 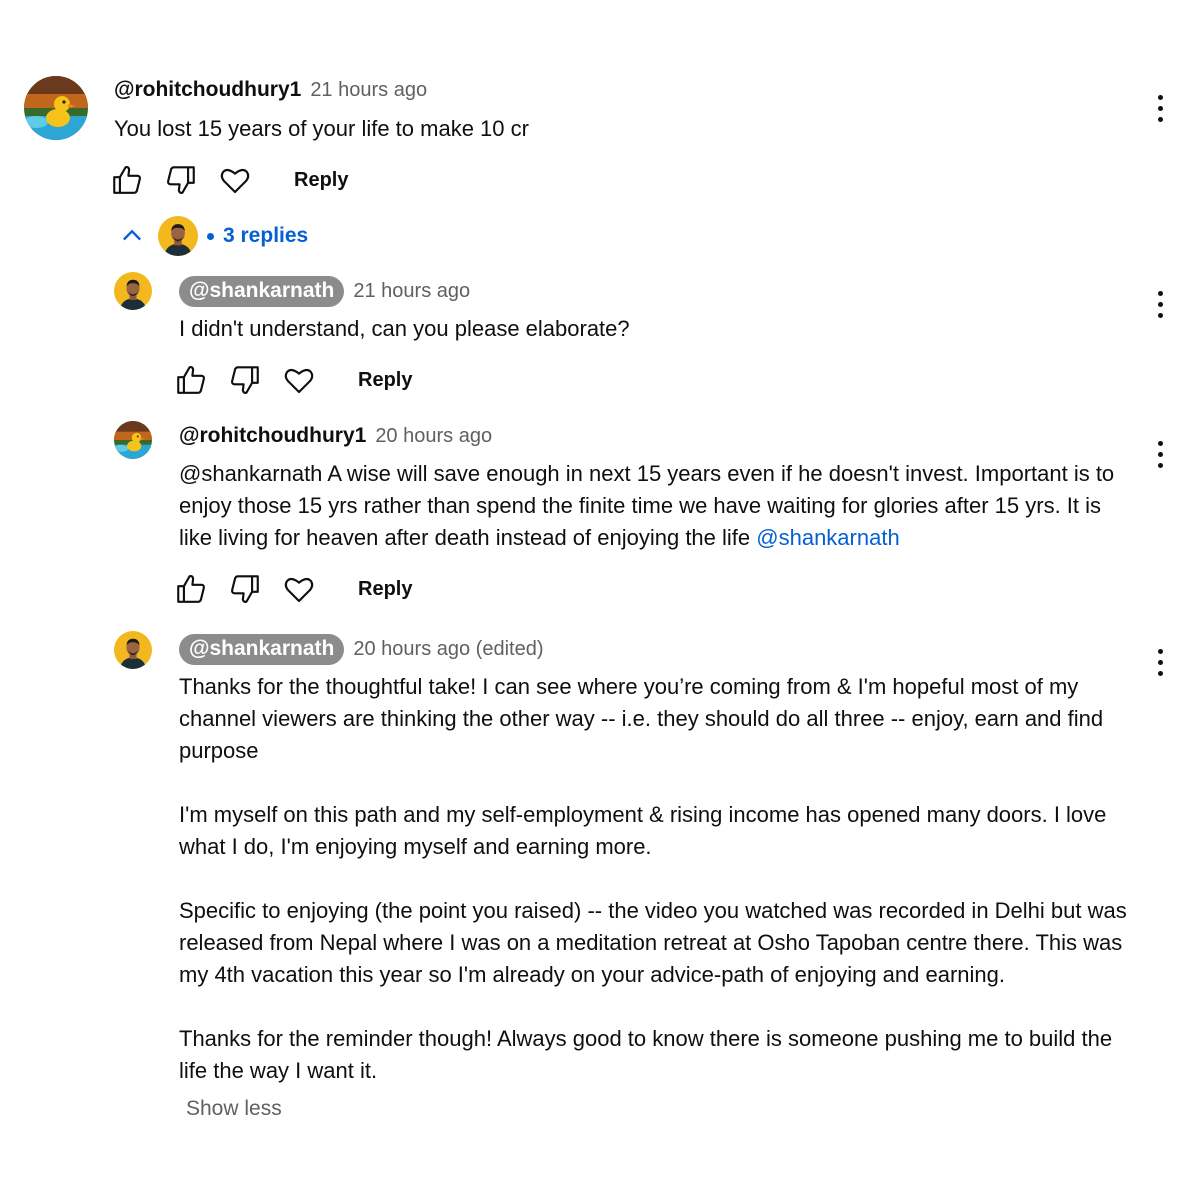 I want to click on comment-timestamp: 21 hours ago, so click(x=368, y=90).